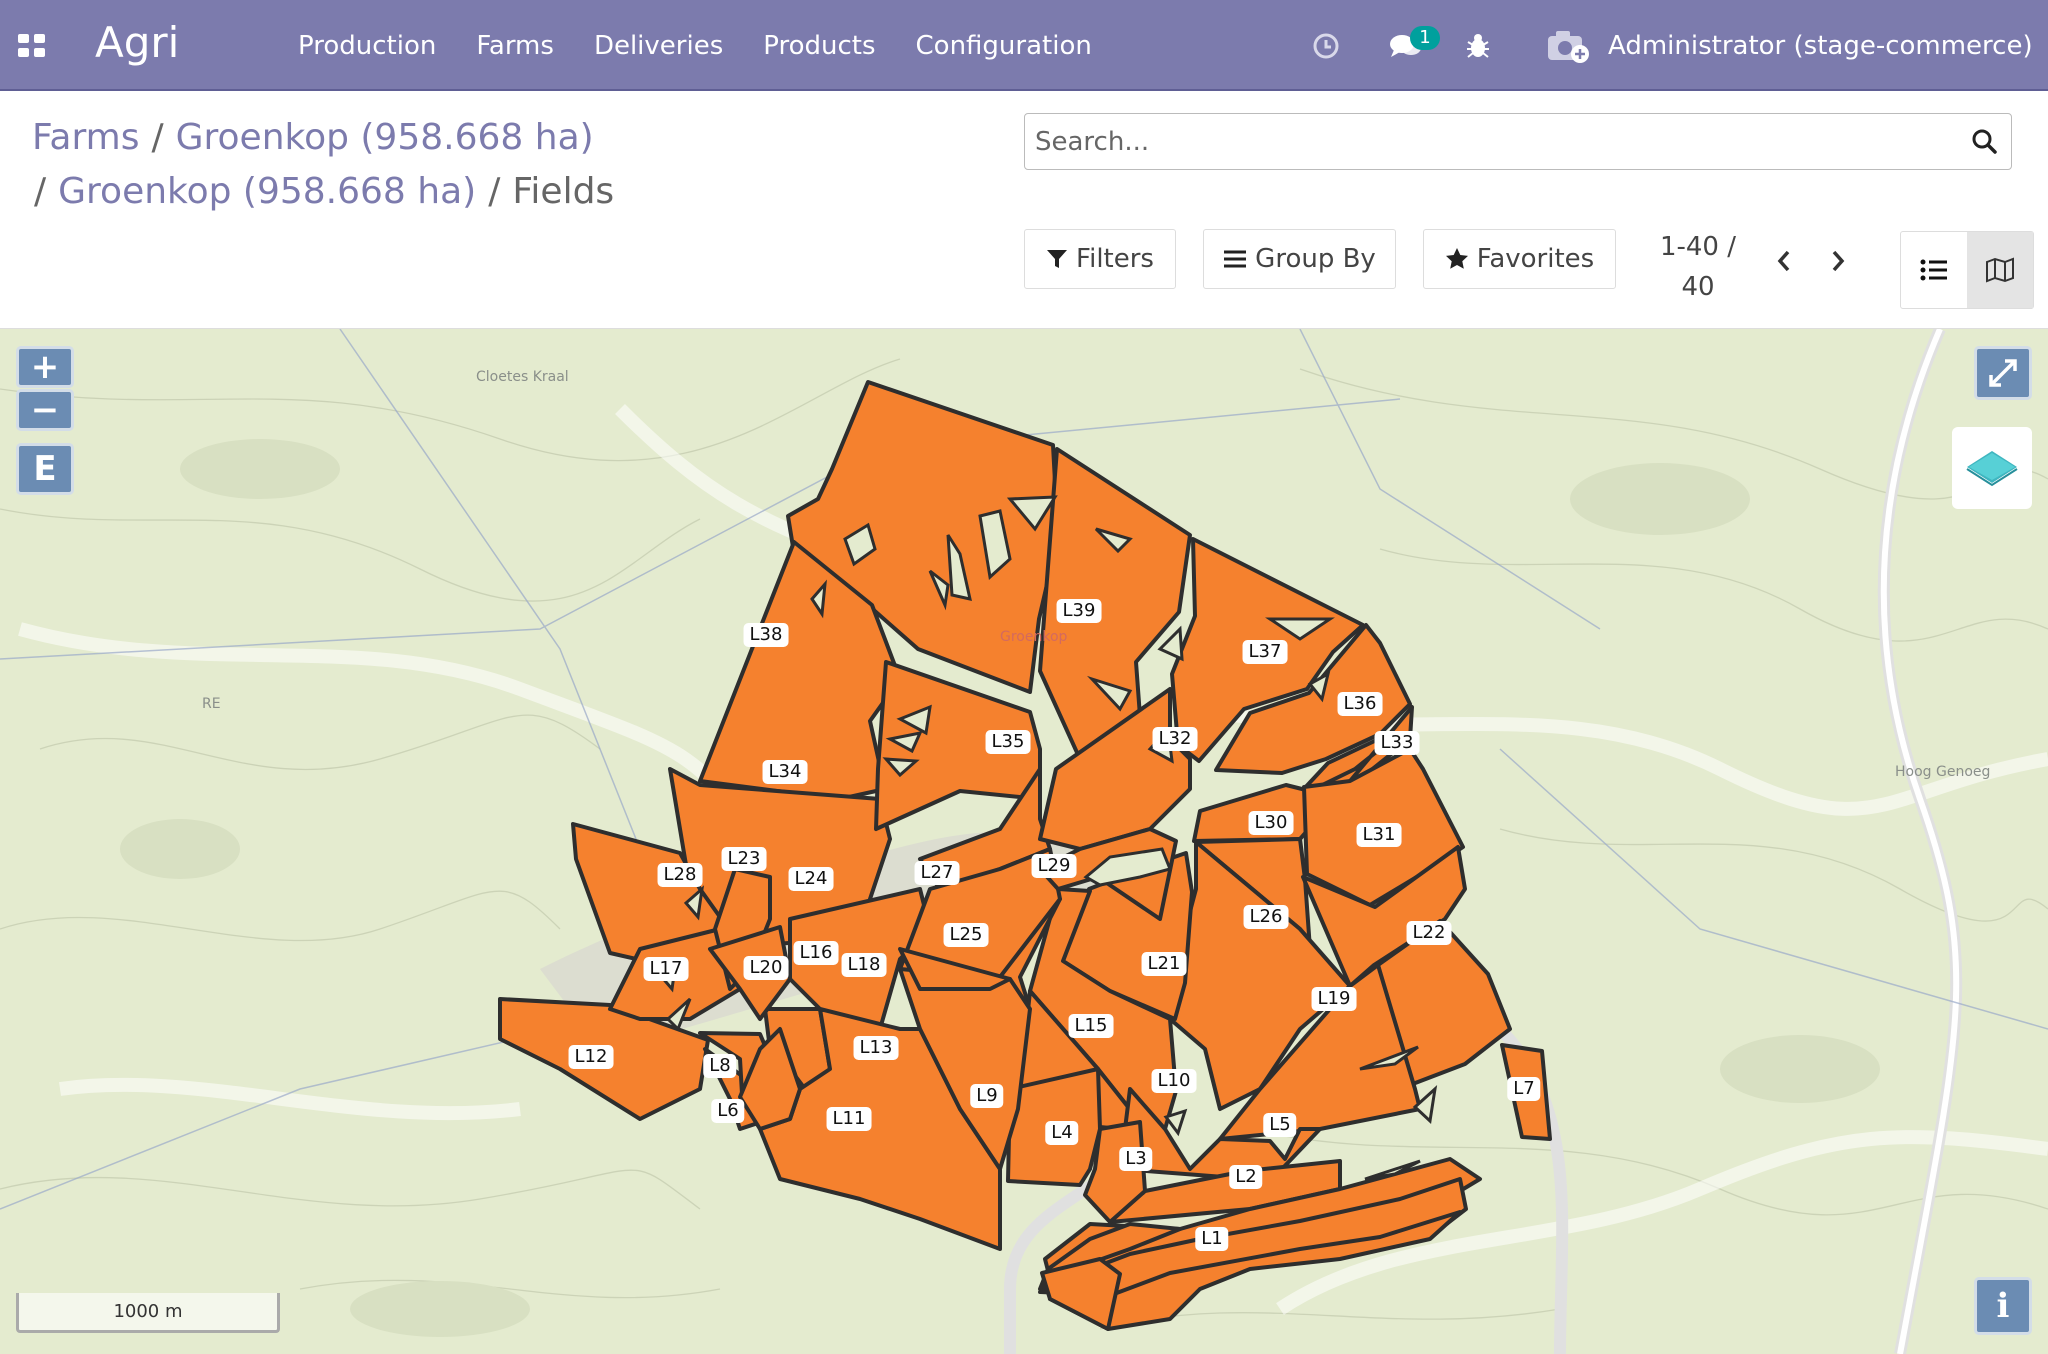 The height and width of the screenshot is (1354, 2048). What do you see at coordinates (849, 1119) in the screenshot?
I see `field-label-l11: L11` at bounding box center [849, 1119].